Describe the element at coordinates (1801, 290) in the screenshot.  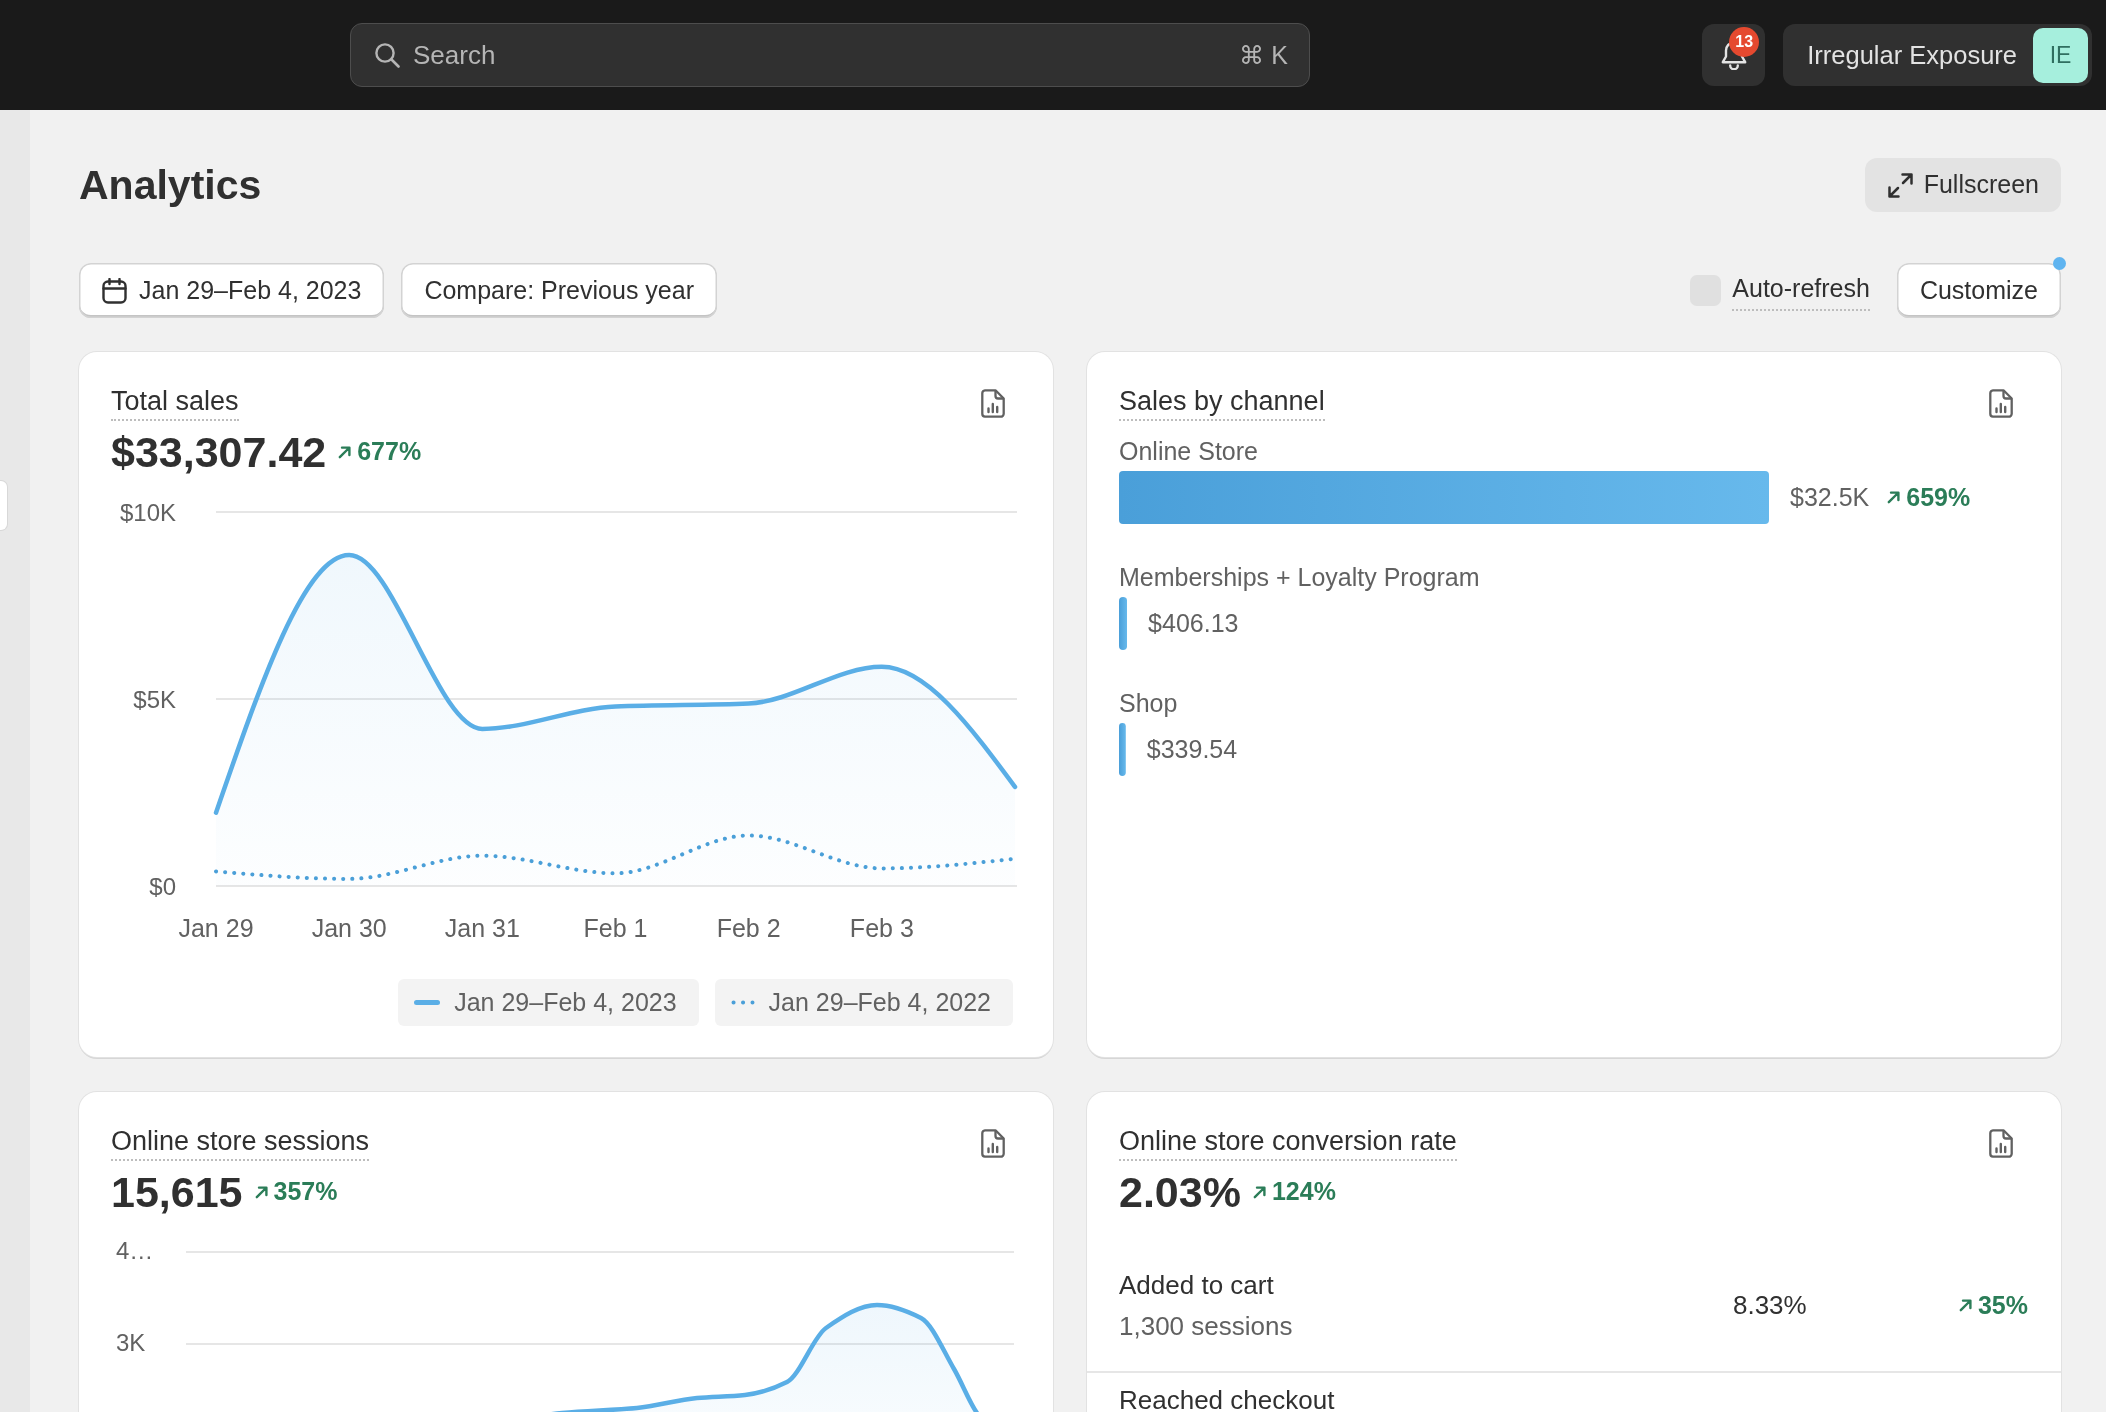
I see `auto-refresh-label: Auto-refresh` at that location.